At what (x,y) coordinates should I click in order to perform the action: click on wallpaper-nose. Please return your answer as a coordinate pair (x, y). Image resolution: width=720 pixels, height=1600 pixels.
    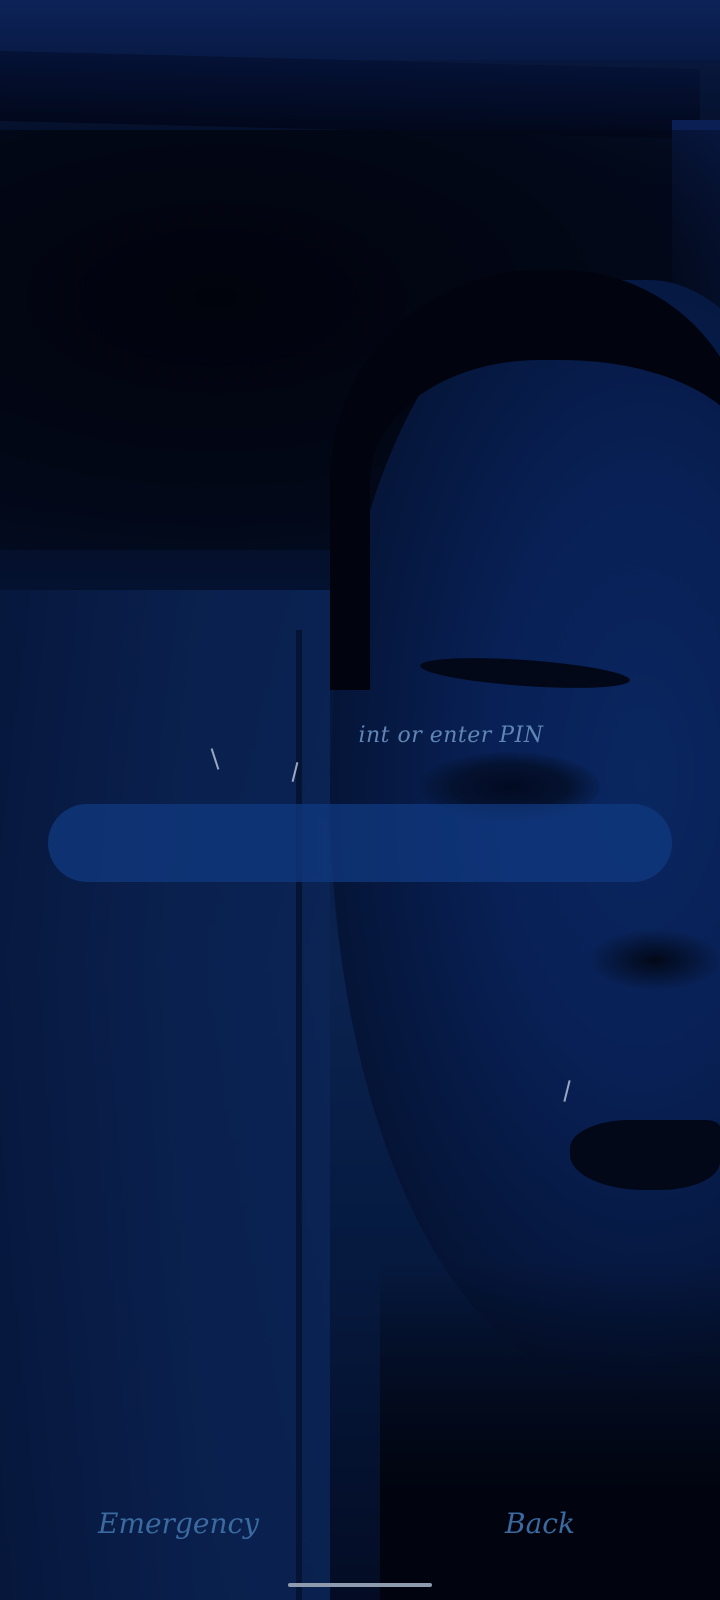
    Looking at the image, I should click on (655, 960).